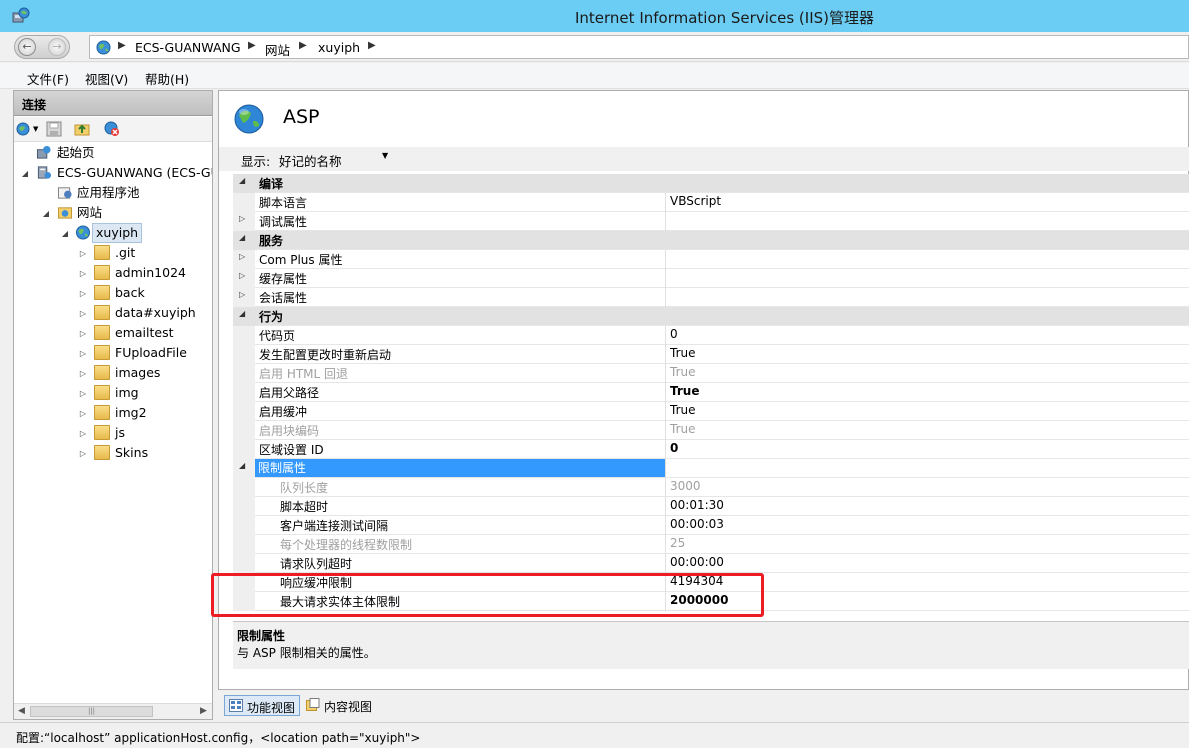 The width and height of the screenshot is (1189, 748). What do you see at coordinates (113, 313) in the screenshot?
I see `tree-item-folder: ▷ data#xuyiph` at bounding box center [113, 313].